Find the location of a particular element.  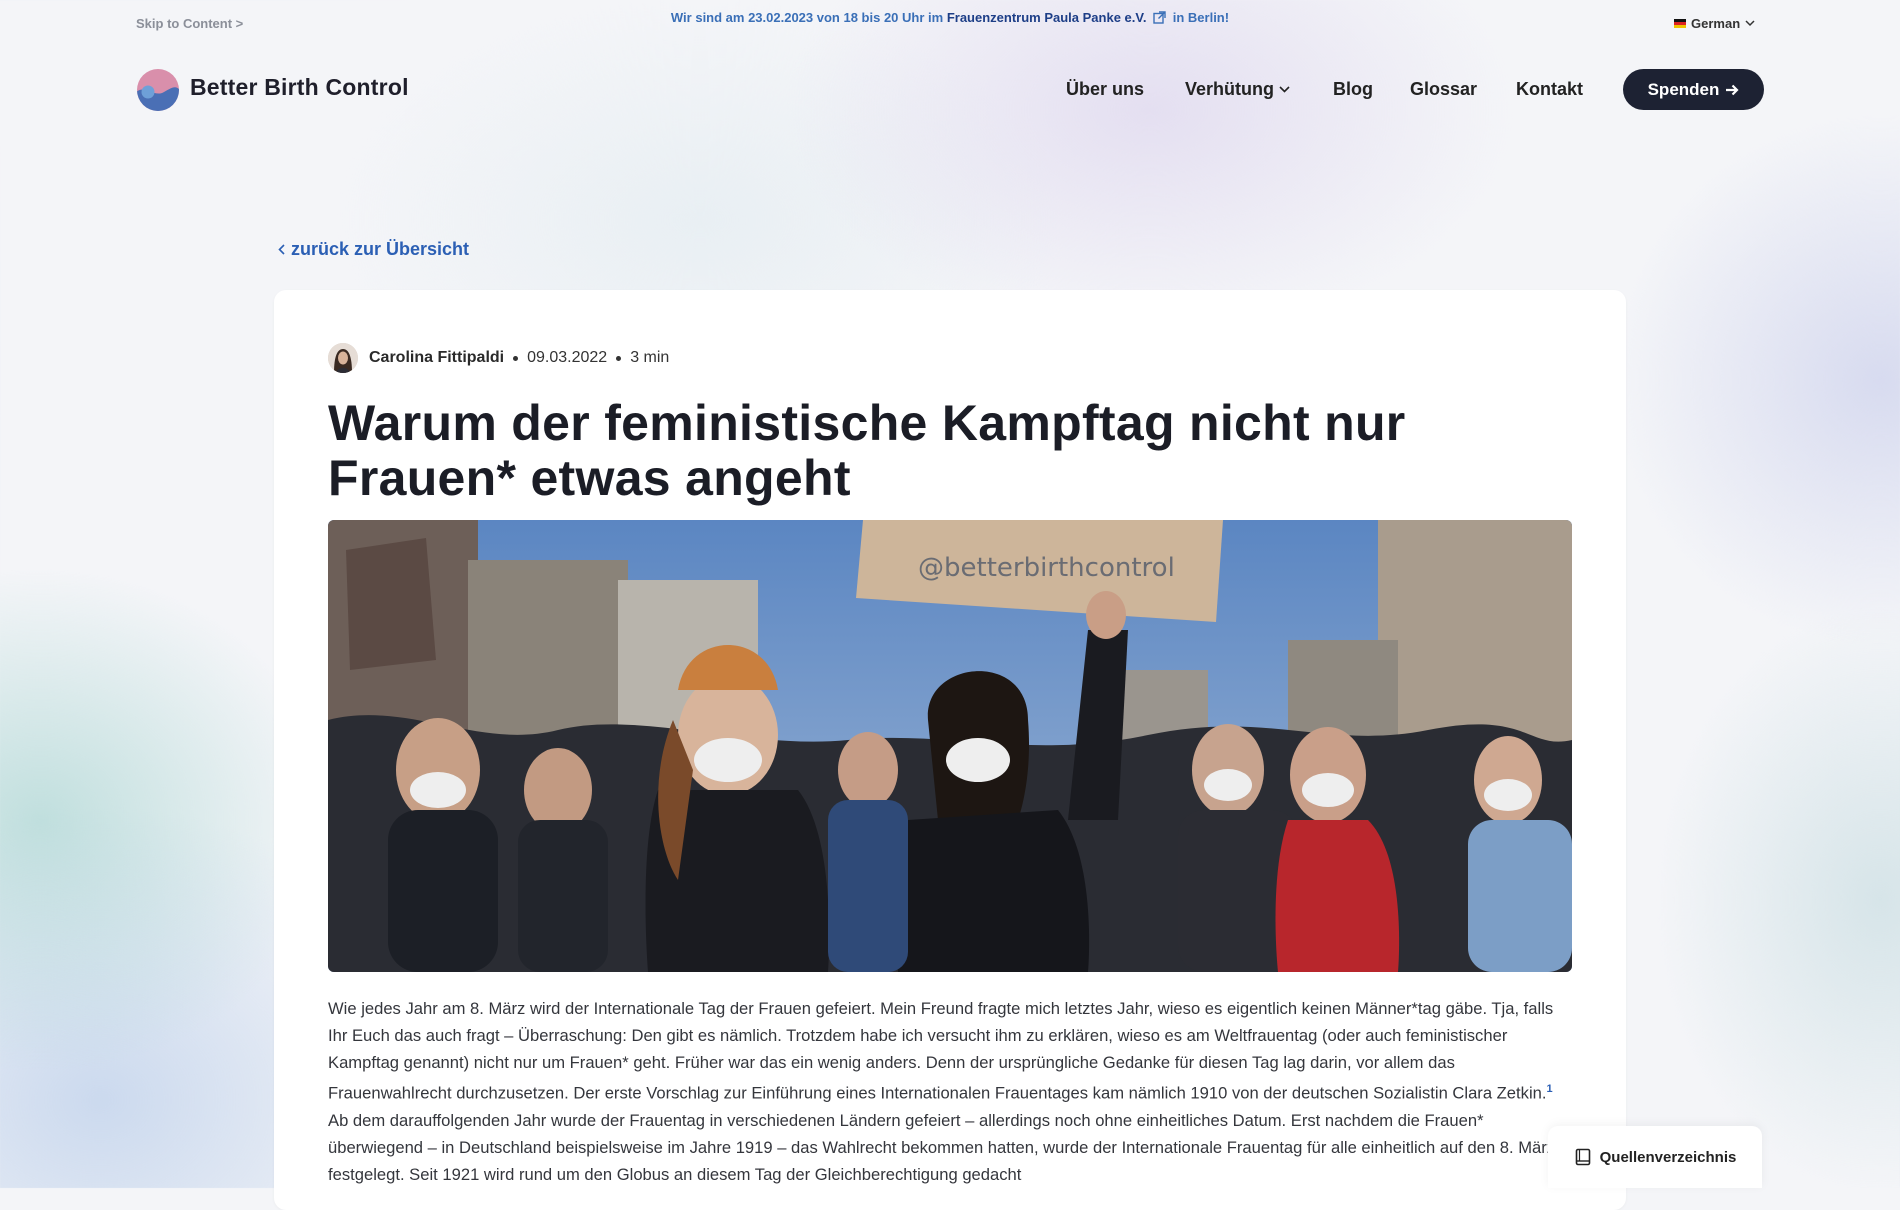

germany-flag-icon is located at coordinates (1680, 23).